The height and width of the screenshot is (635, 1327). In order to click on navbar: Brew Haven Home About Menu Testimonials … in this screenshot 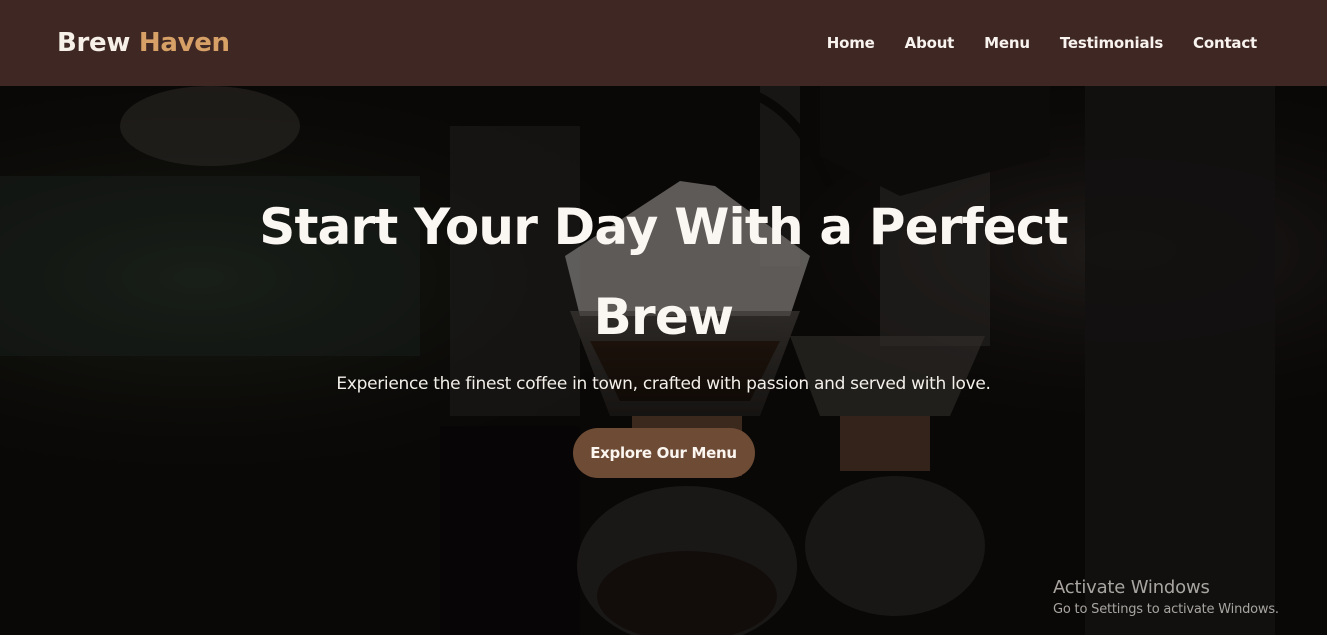, I will do `click(663, 43)`.